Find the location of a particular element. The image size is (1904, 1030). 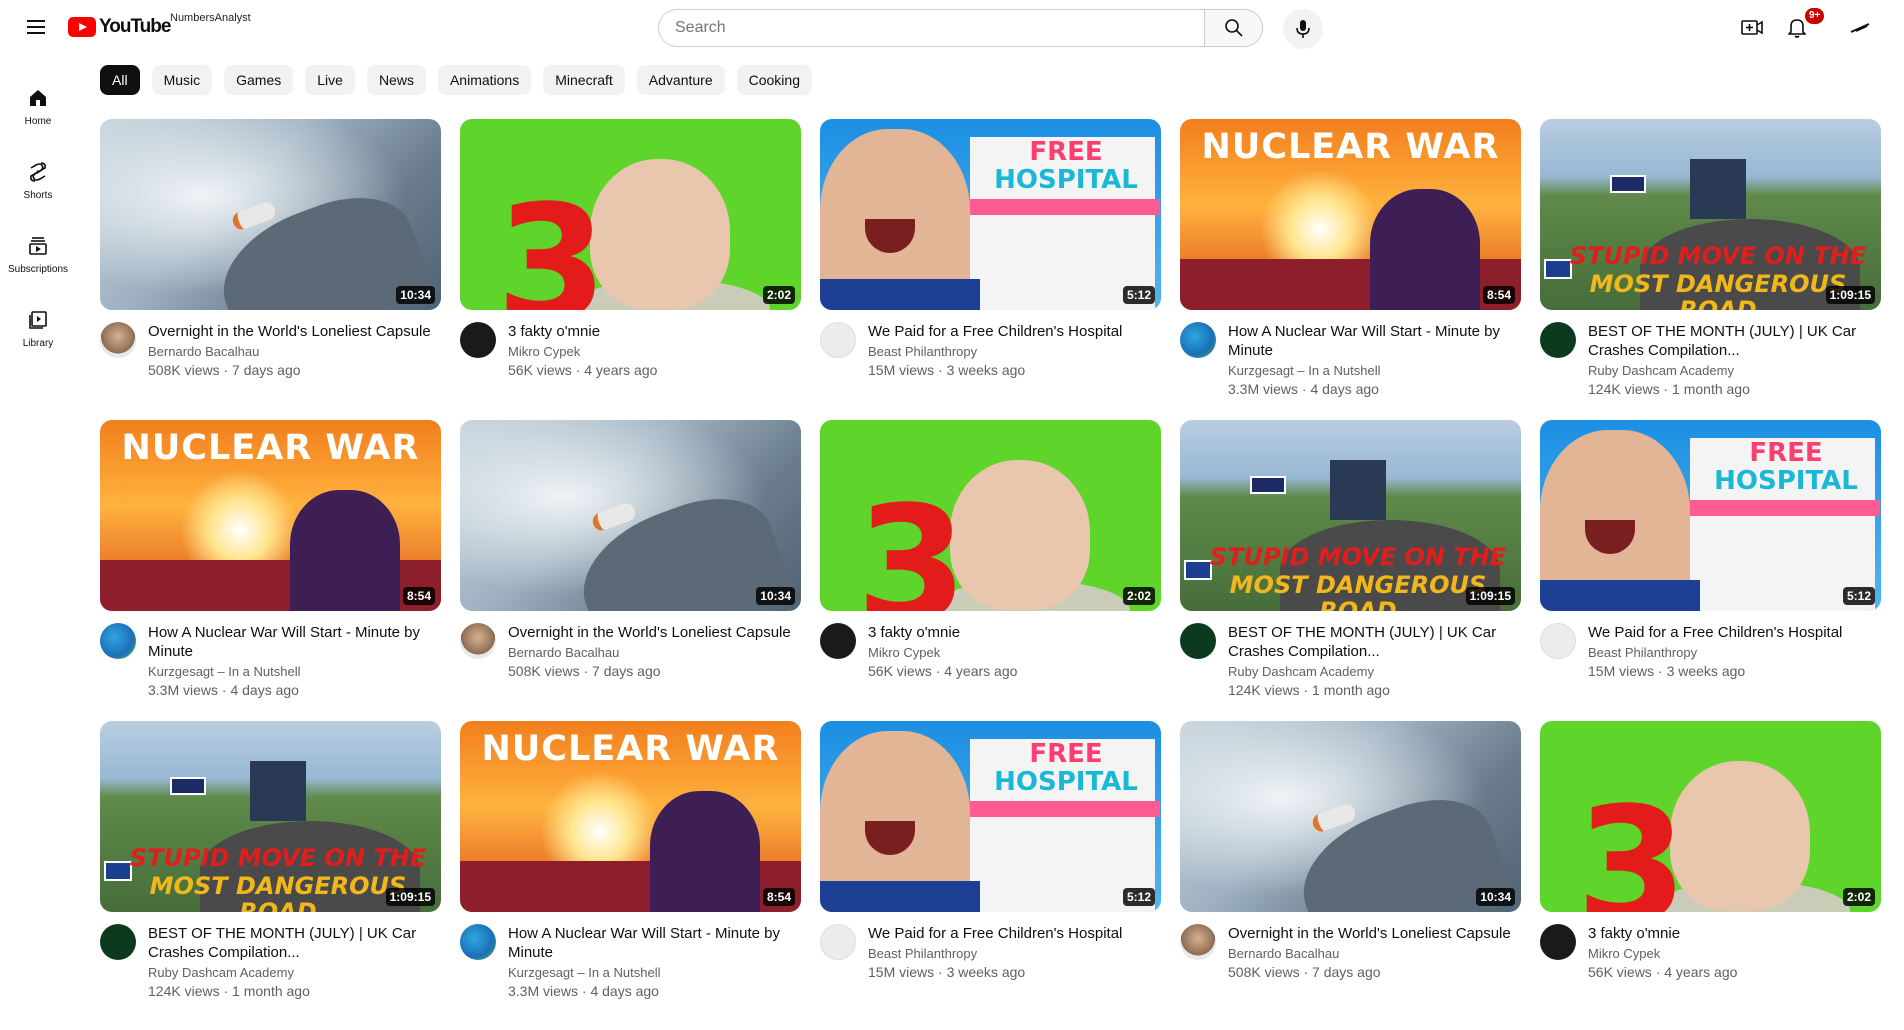

chip-games: Games is located at coordinates (259, 80).